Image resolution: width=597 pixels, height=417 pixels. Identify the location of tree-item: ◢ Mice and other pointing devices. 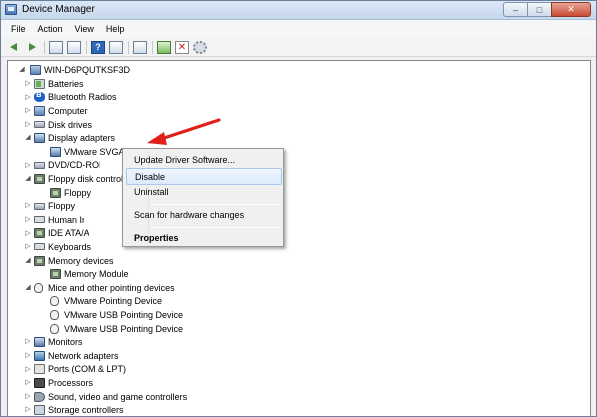
(100, 288).